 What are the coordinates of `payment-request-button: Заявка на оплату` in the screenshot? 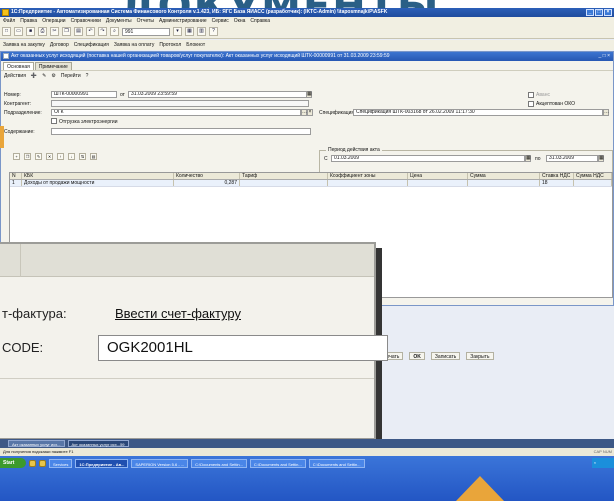 It's located at (134, 45).